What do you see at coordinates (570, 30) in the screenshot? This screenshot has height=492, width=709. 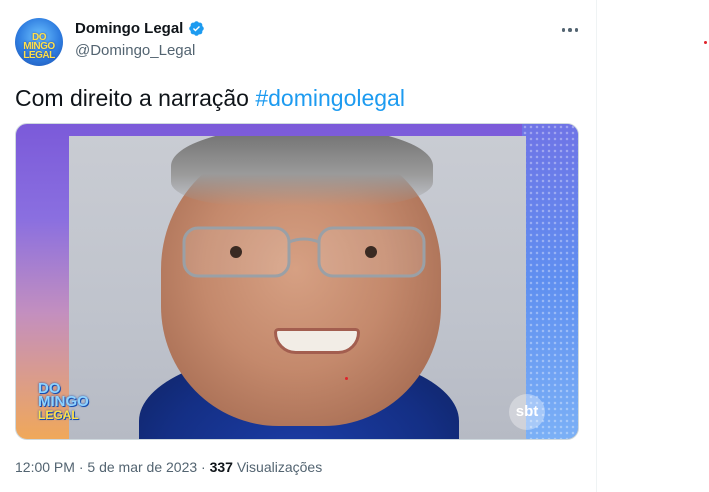 I see `more-options-button` at bounding box center [570, 30].